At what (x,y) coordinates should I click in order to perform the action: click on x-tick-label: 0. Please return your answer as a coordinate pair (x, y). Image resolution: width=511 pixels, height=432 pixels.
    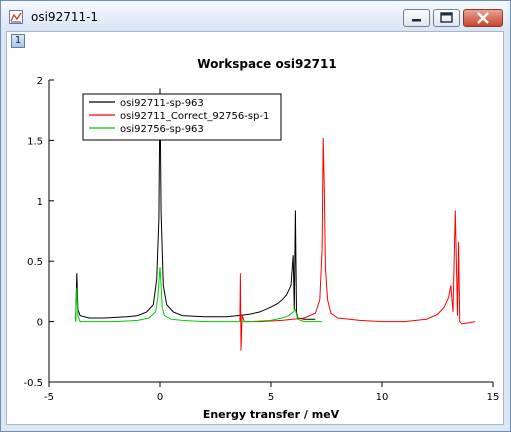
    Looking at the image, I should click on (160, 397).